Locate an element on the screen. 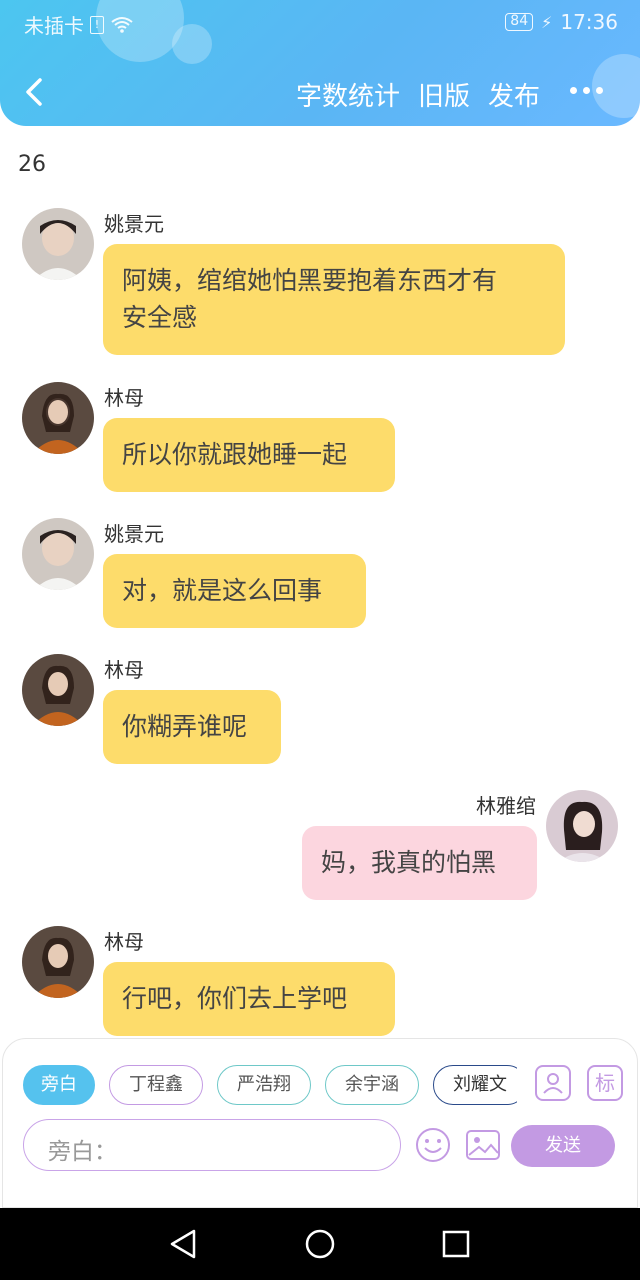 The height and width of the screenshot is (1280, 640). message-bubble: 所以你就跟她睡一起 is located at coordinates (249, 455).